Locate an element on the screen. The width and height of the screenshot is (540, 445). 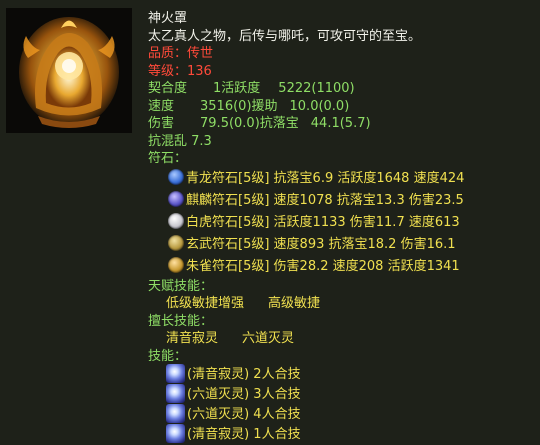
level-label: 等级： is located at coordinates (168, 71).